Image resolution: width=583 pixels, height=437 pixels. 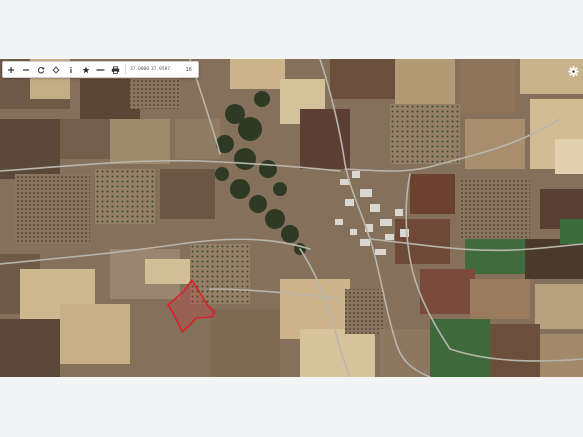 I want to click on ruler-icon, so click(x=100, y=69).